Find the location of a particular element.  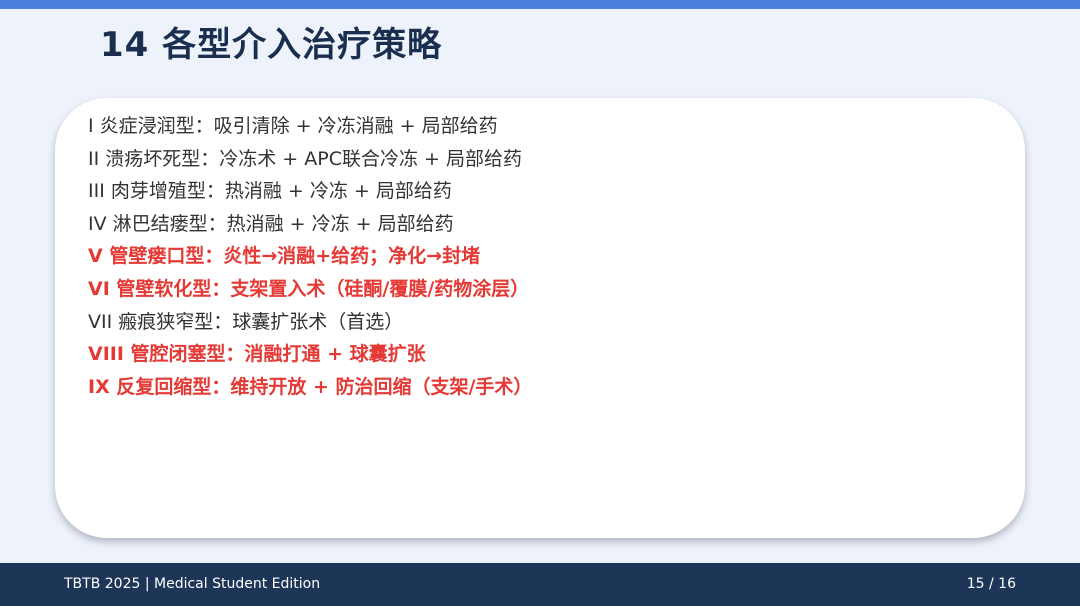

strategy-item-viii: VIII 管腔闭塞型：消融打通 + 球囊扩张 is located at coordinates (257, 354).